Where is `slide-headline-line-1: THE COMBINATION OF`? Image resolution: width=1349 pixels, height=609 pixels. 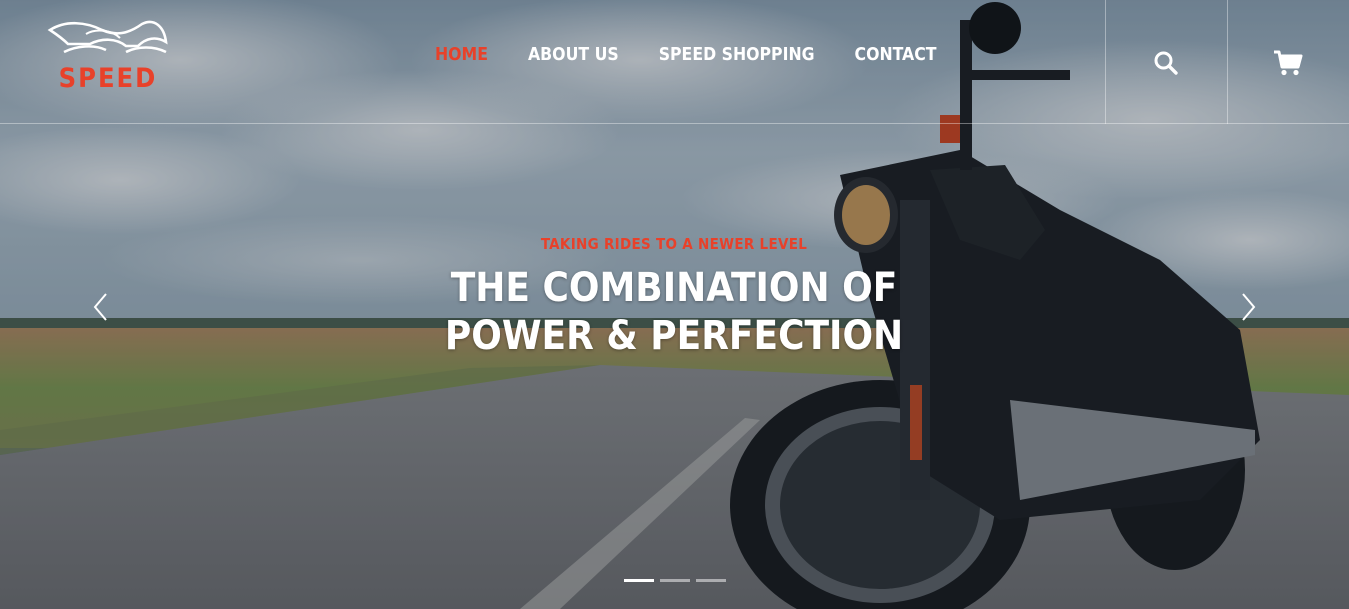
slide-headline-line-1: THE COMBINATION OF is located at coordinates (674, 288).